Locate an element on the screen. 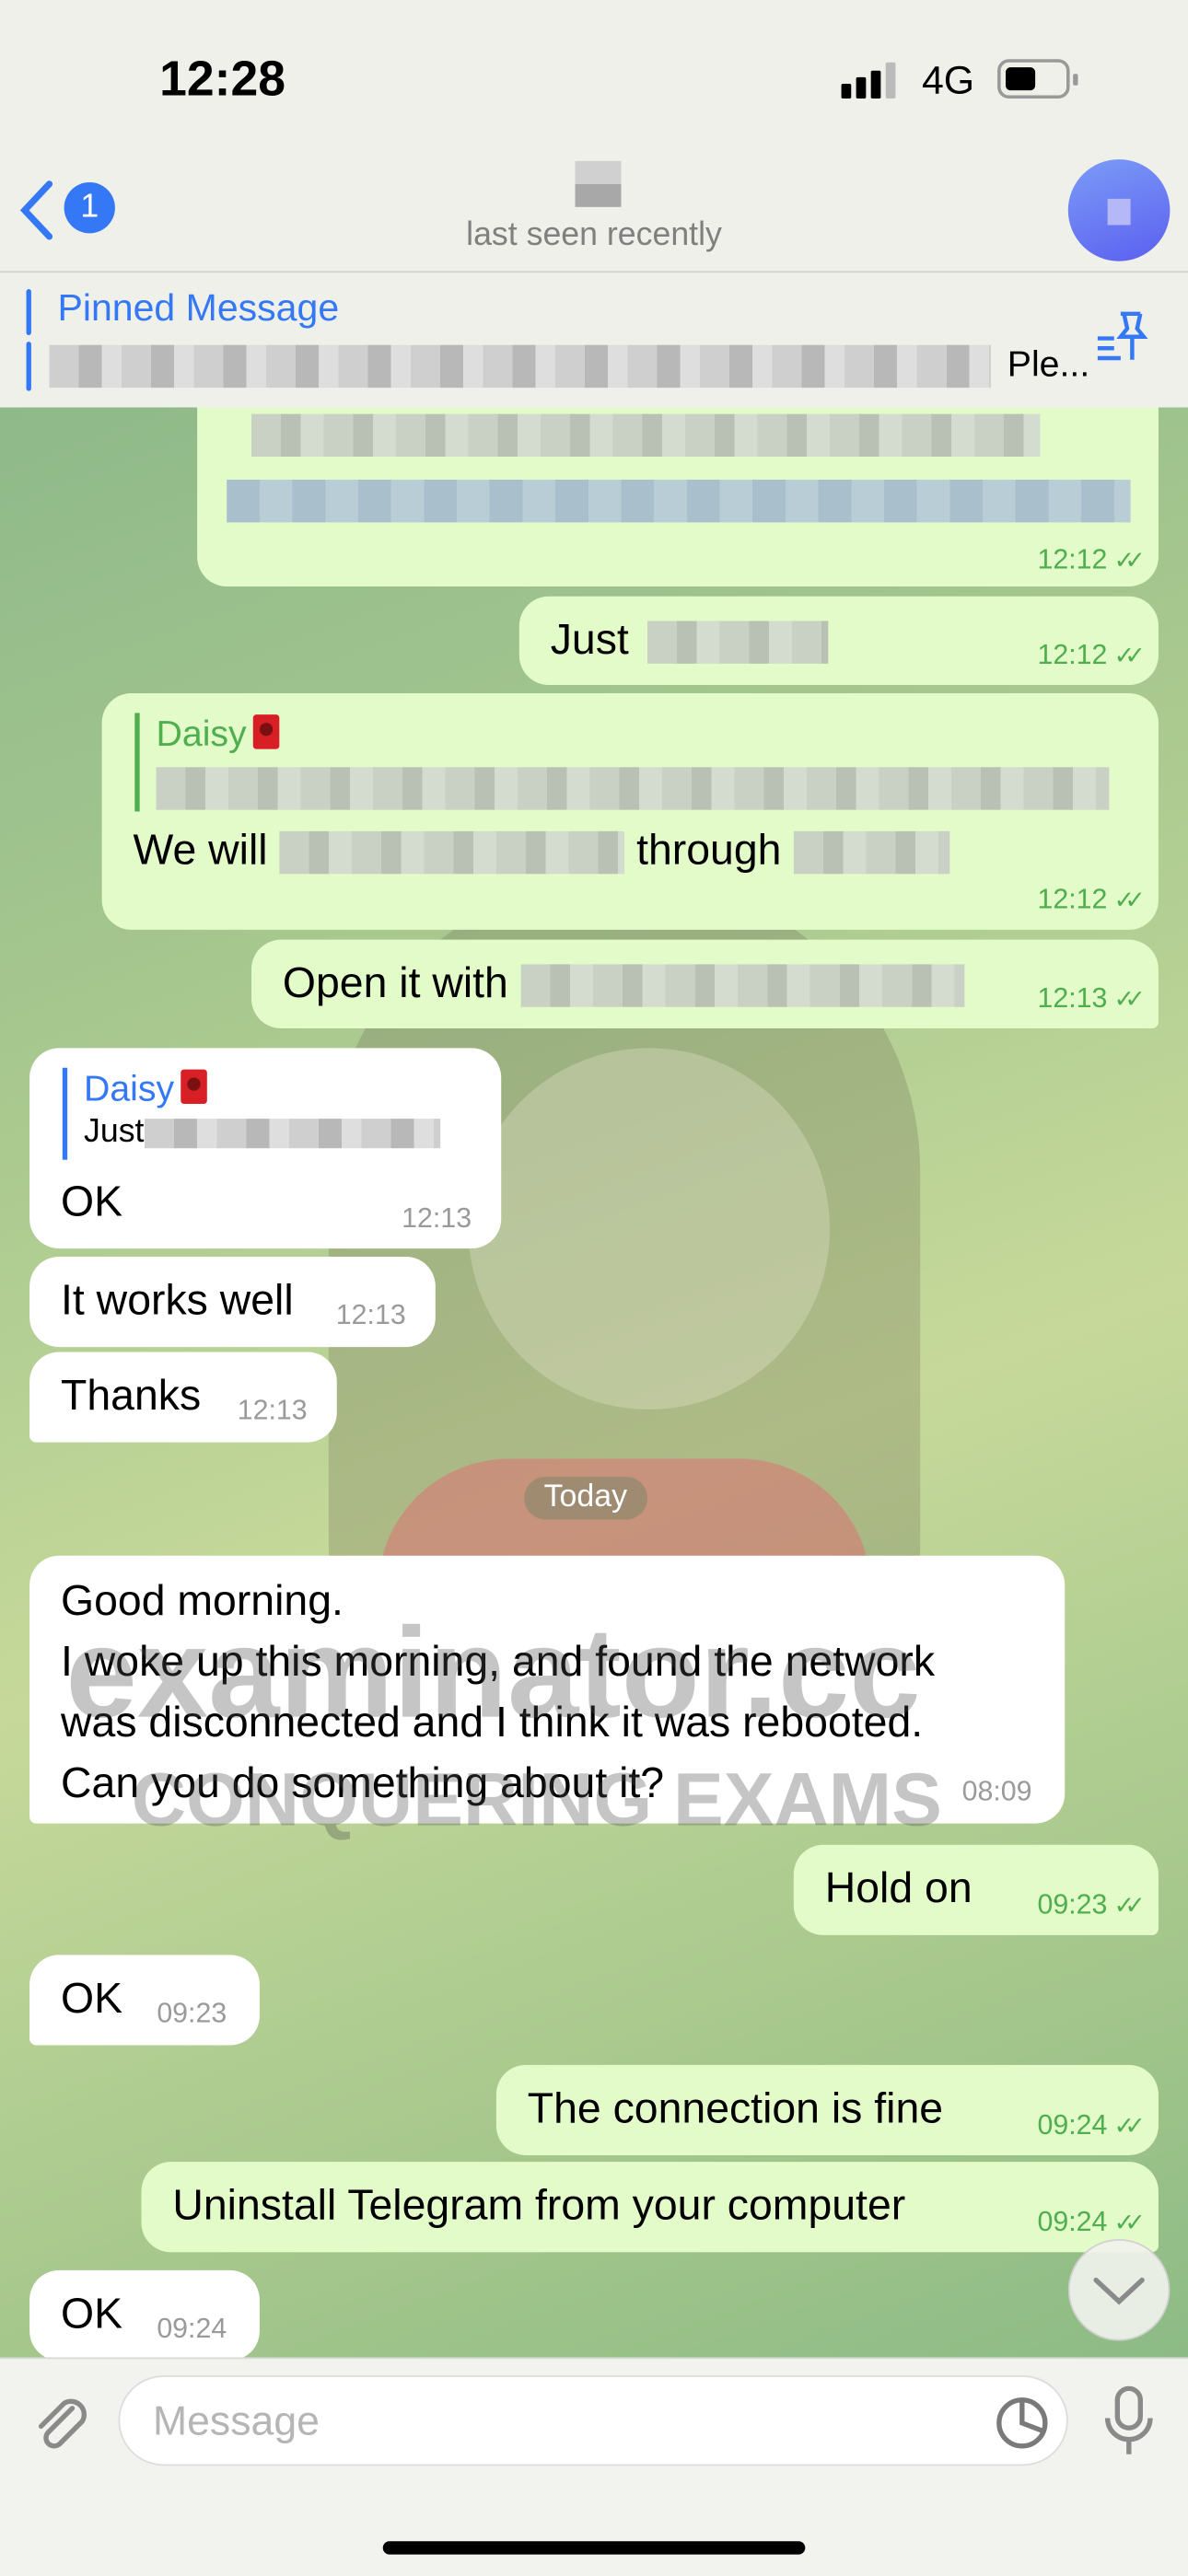 This screenshot has width=1188, height=2576. watermark-text: examinator.cc is located at coordinates (493, 1672).